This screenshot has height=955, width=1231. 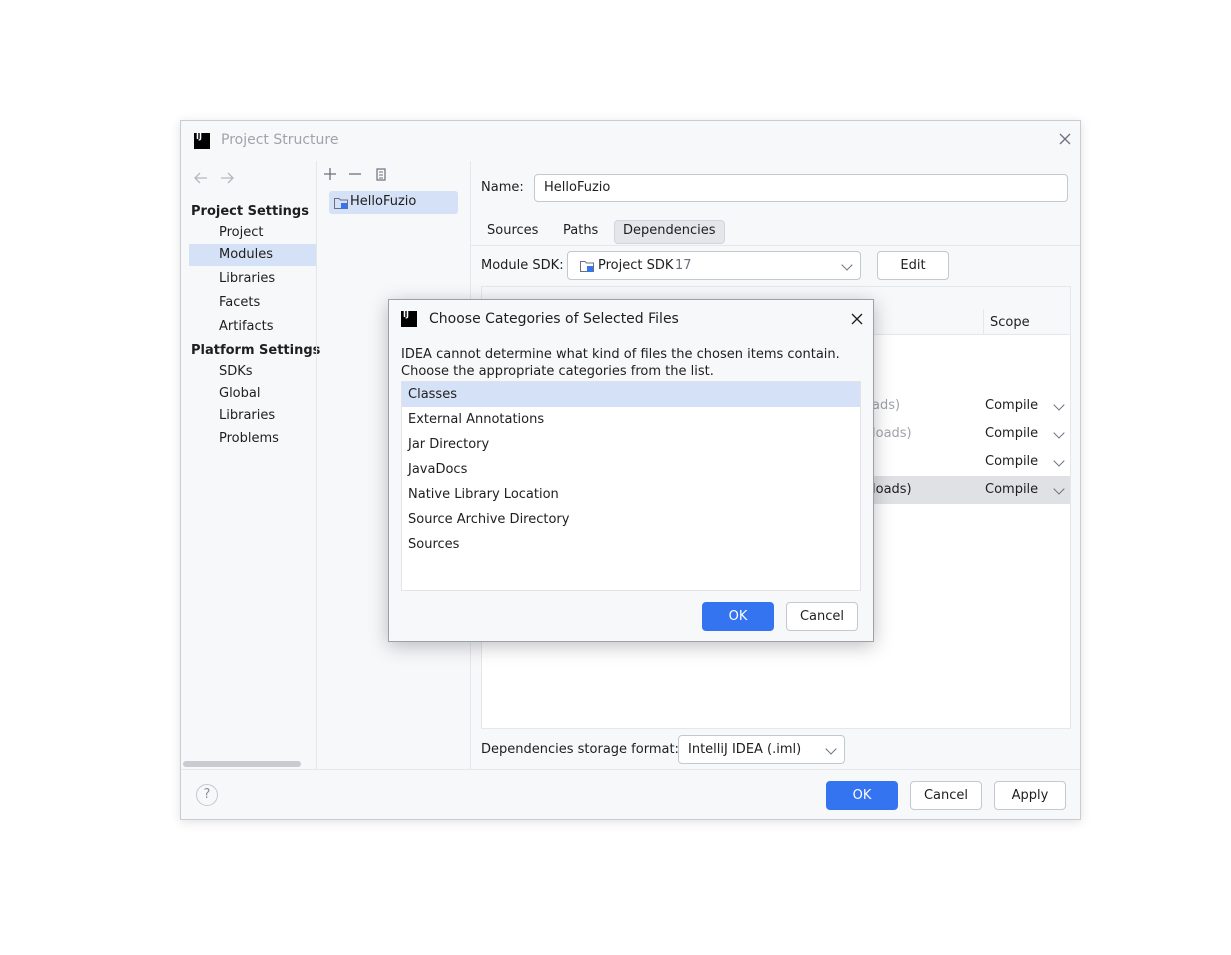 I want to click on list-item: JavaDocs, so click(x=631, y=469).